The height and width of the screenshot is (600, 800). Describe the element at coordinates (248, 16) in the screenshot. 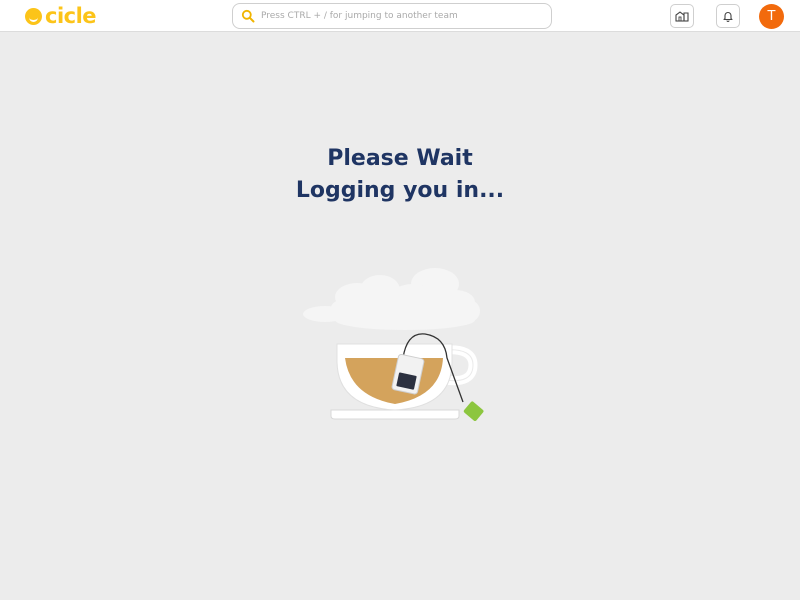

I see `search-icon` at that location.